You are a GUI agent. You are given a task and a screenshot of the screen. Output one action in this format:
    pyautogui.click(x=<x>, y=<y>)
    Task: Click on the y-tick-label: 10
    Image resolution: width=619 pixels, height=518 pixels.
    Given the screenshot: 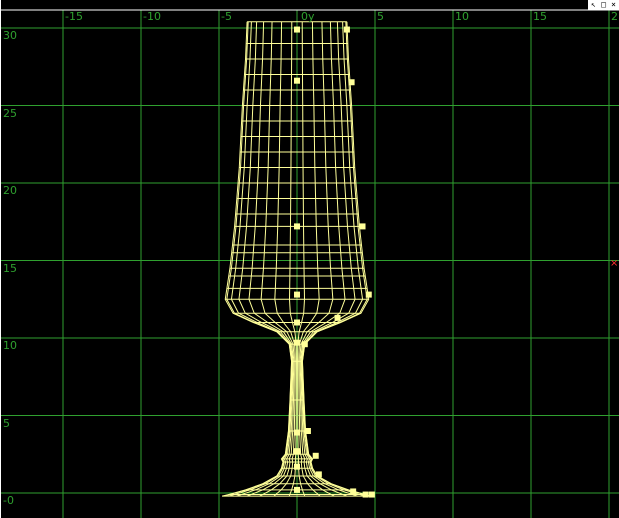 What is the action you would take?
    pyautogui.click(x=10, y=345)
    